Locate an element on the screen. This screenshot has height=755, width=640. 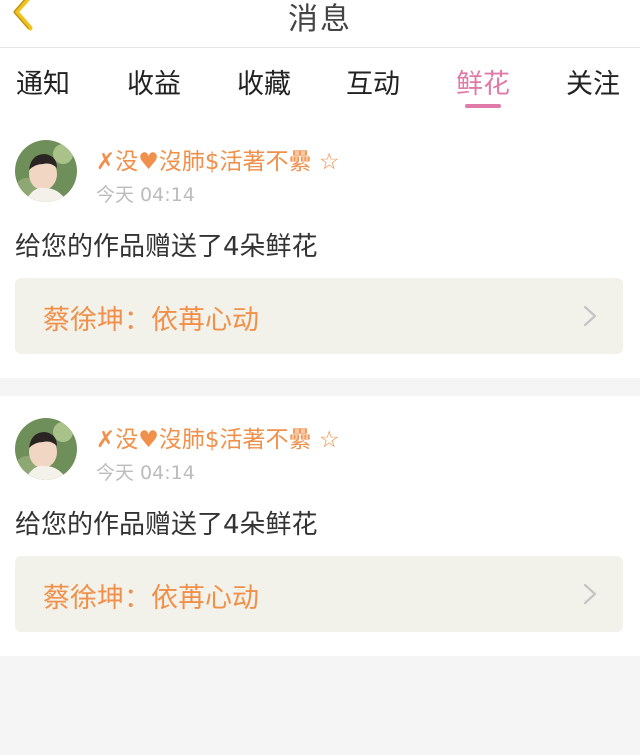
tab-flowers: 鲜花 is located at coordinates (483, 86).